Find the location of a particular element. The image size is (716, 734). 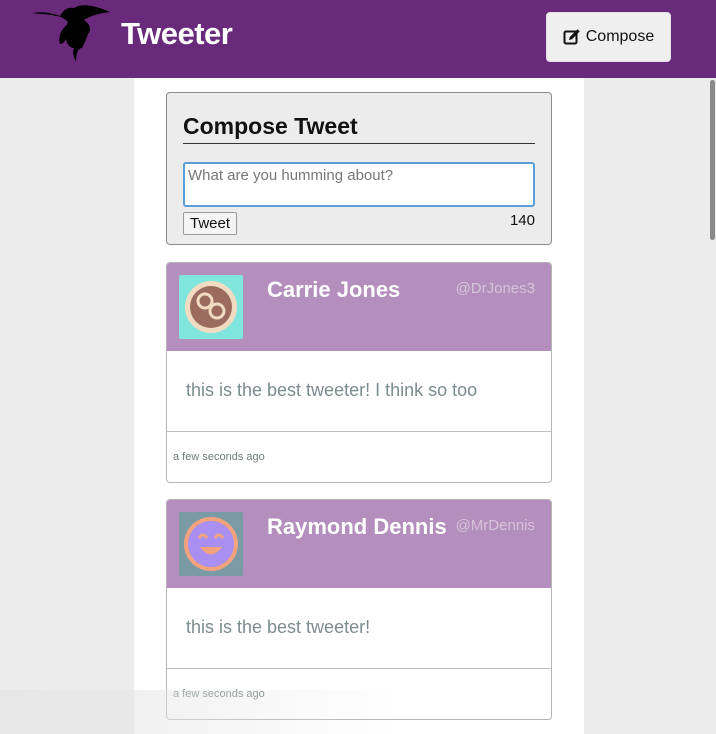

compose-tweet-panel: Compose Tweet Tweet 140 is located at coordinates (359, 168).